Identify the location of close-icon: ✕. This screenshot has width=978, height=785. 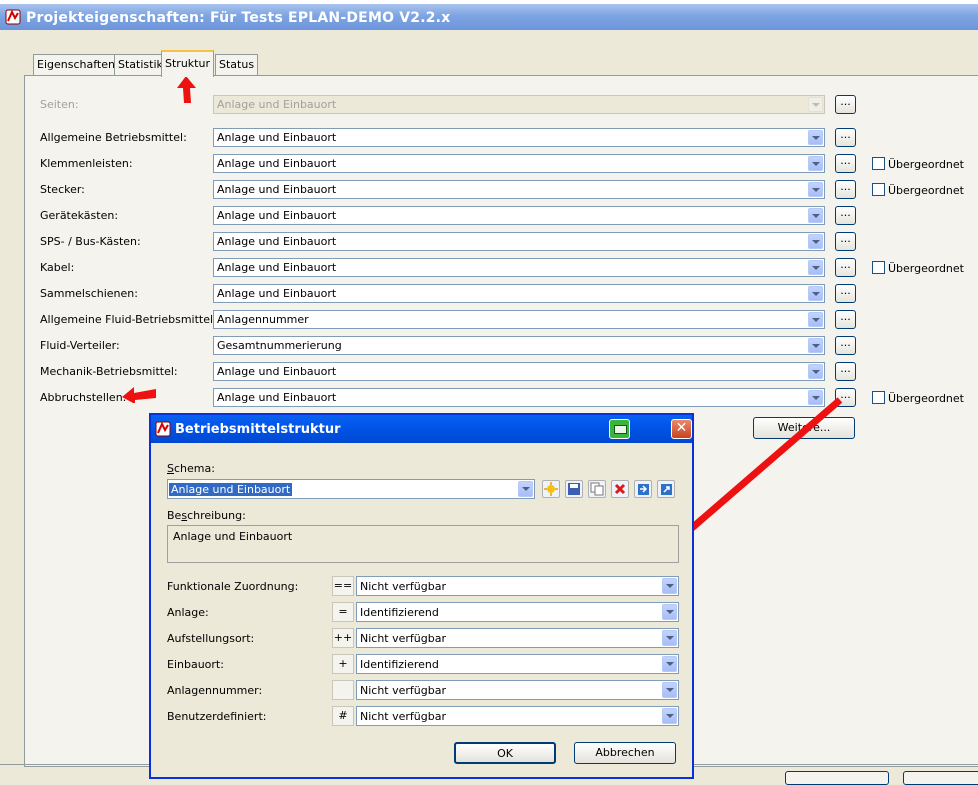
(681, 429).